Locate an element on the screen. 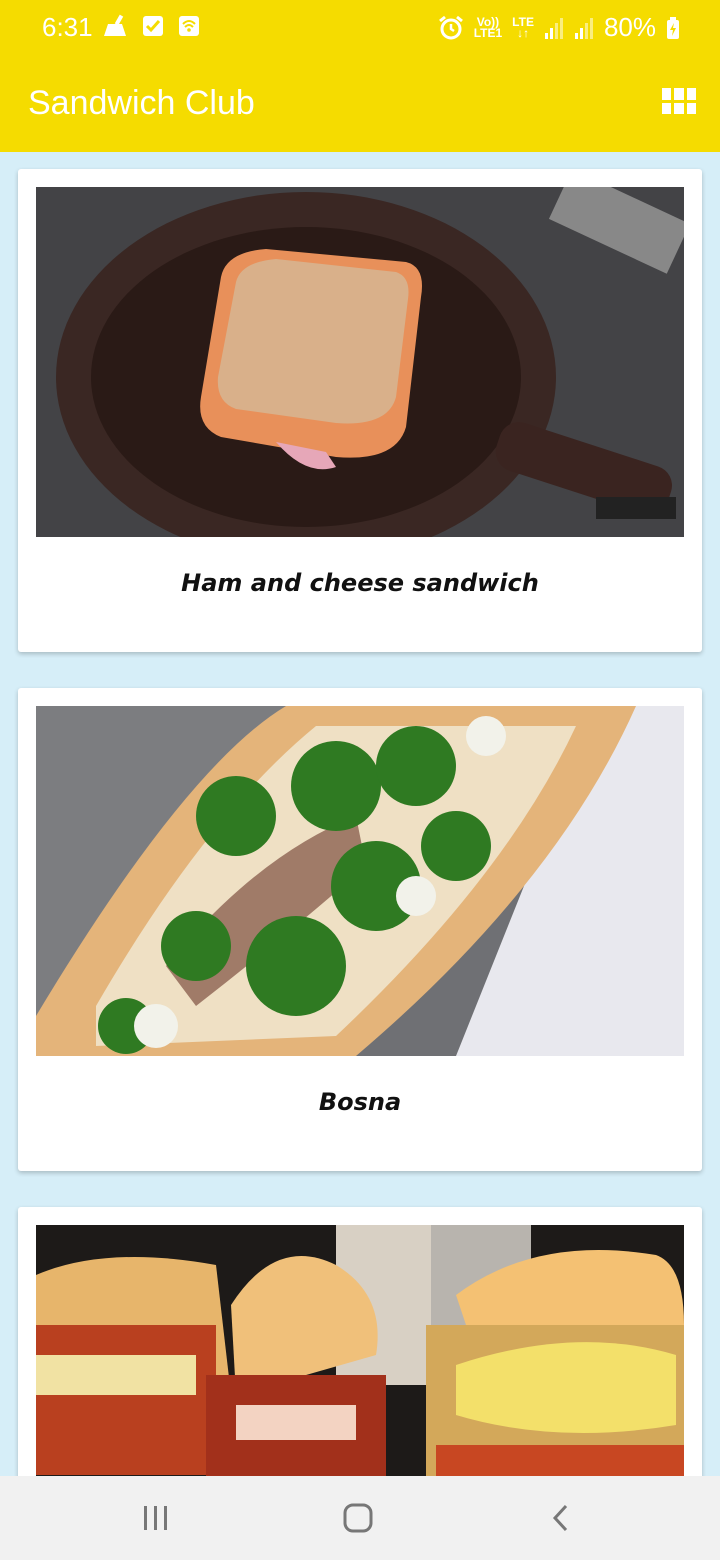 The width and height of the screenshot is (720, 1560). home-icon is located at coordinates (358, 1518).